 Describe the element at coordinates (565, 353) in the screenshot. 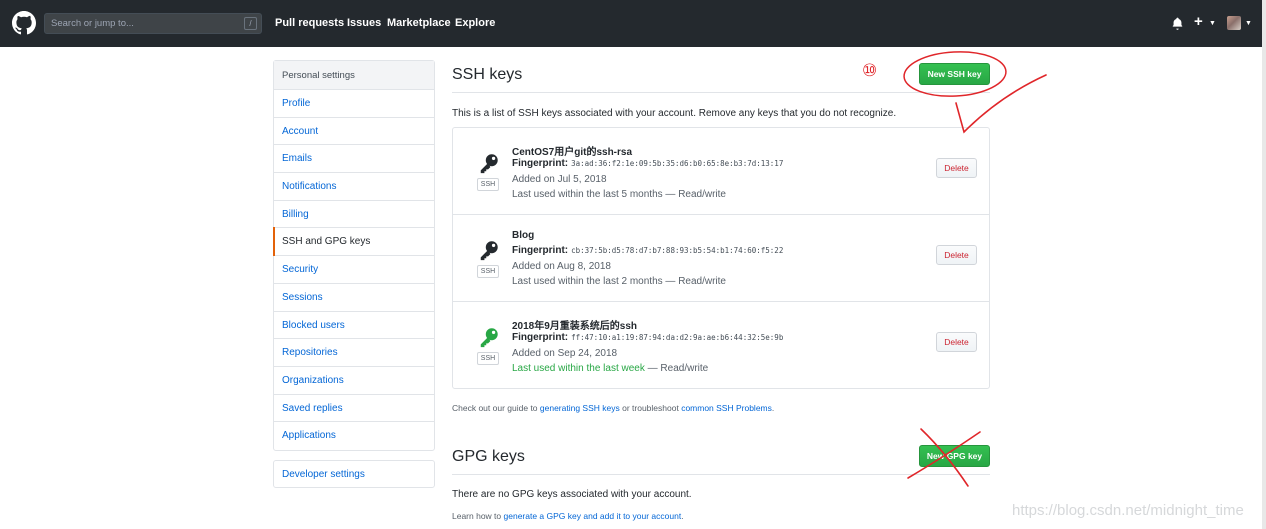

I see `ssh-key-added: Added on Sep 24, 2018` at that location.